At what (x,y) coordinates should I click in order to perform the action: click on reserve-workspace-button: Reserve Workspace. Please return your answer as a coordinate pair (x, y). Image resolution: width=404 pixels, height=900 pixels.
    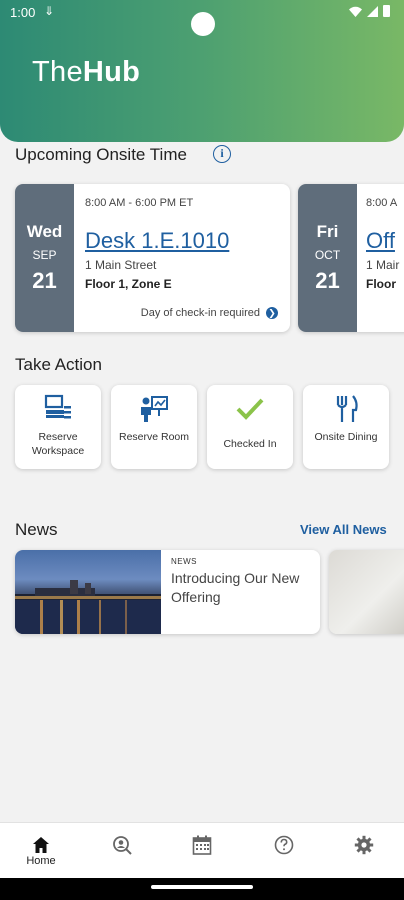
    Looking at the image, I should click on (58, 427).